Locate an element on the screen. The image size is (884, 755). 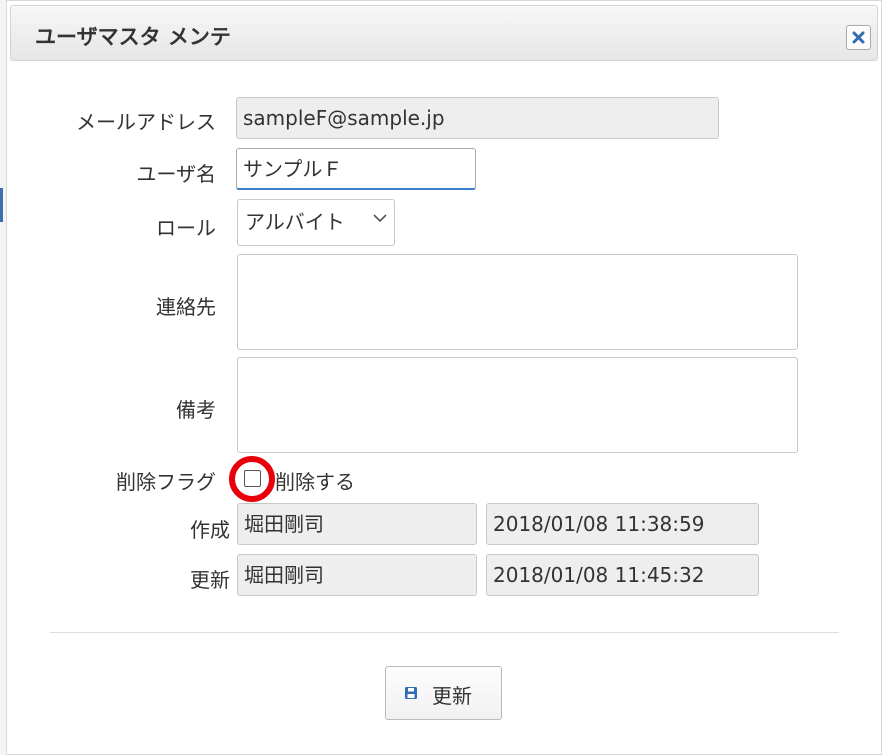
role-label: ロール is located at coordinates (186, 228).